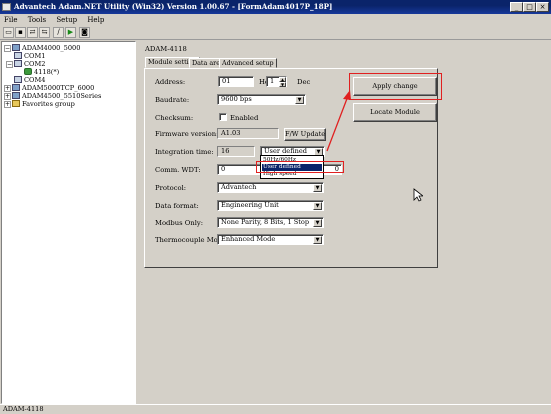 This screenshot has width=551, height=414. What do you see at coordinates (418, 195) in the screenshot?
I see `mouse-cursor-icon` at bounding box center [418, 195].